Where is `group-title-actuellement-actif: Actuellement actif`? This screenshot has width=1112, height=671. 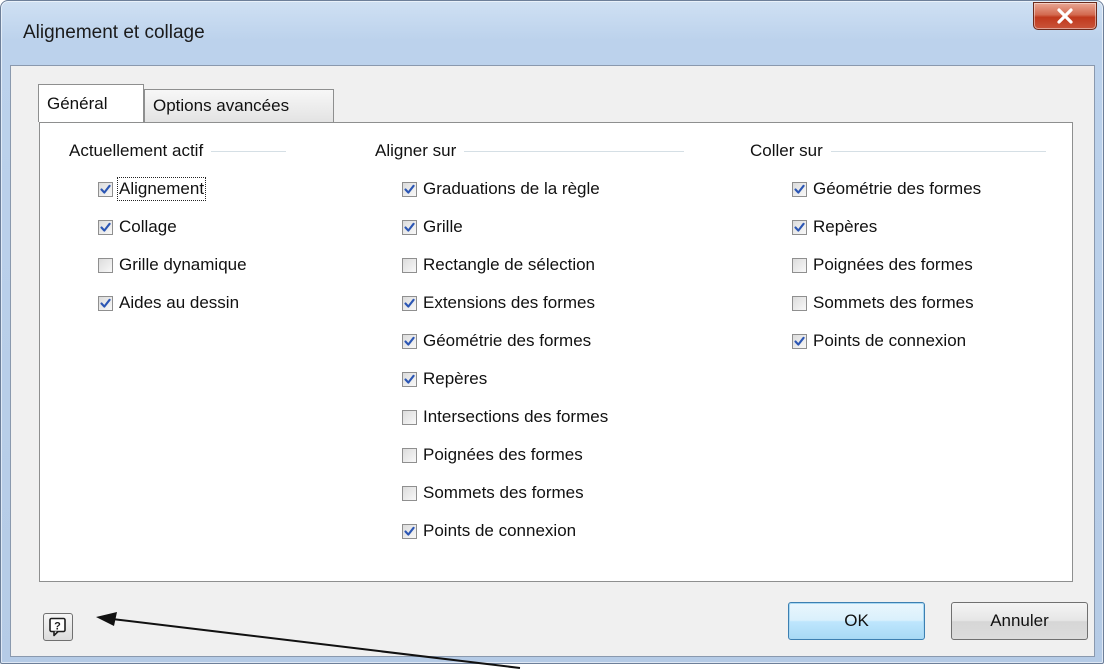
group-title-actuellement-actif: Actuellement actif is located at coordinates (178, 151).